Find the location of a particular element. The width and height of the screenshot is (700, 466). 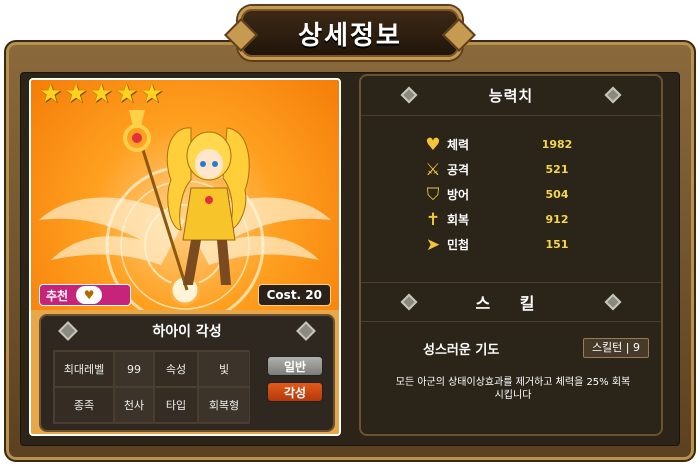

stat-row-defense: ⛉ 방어 504 is located at coordinates (521, 194).